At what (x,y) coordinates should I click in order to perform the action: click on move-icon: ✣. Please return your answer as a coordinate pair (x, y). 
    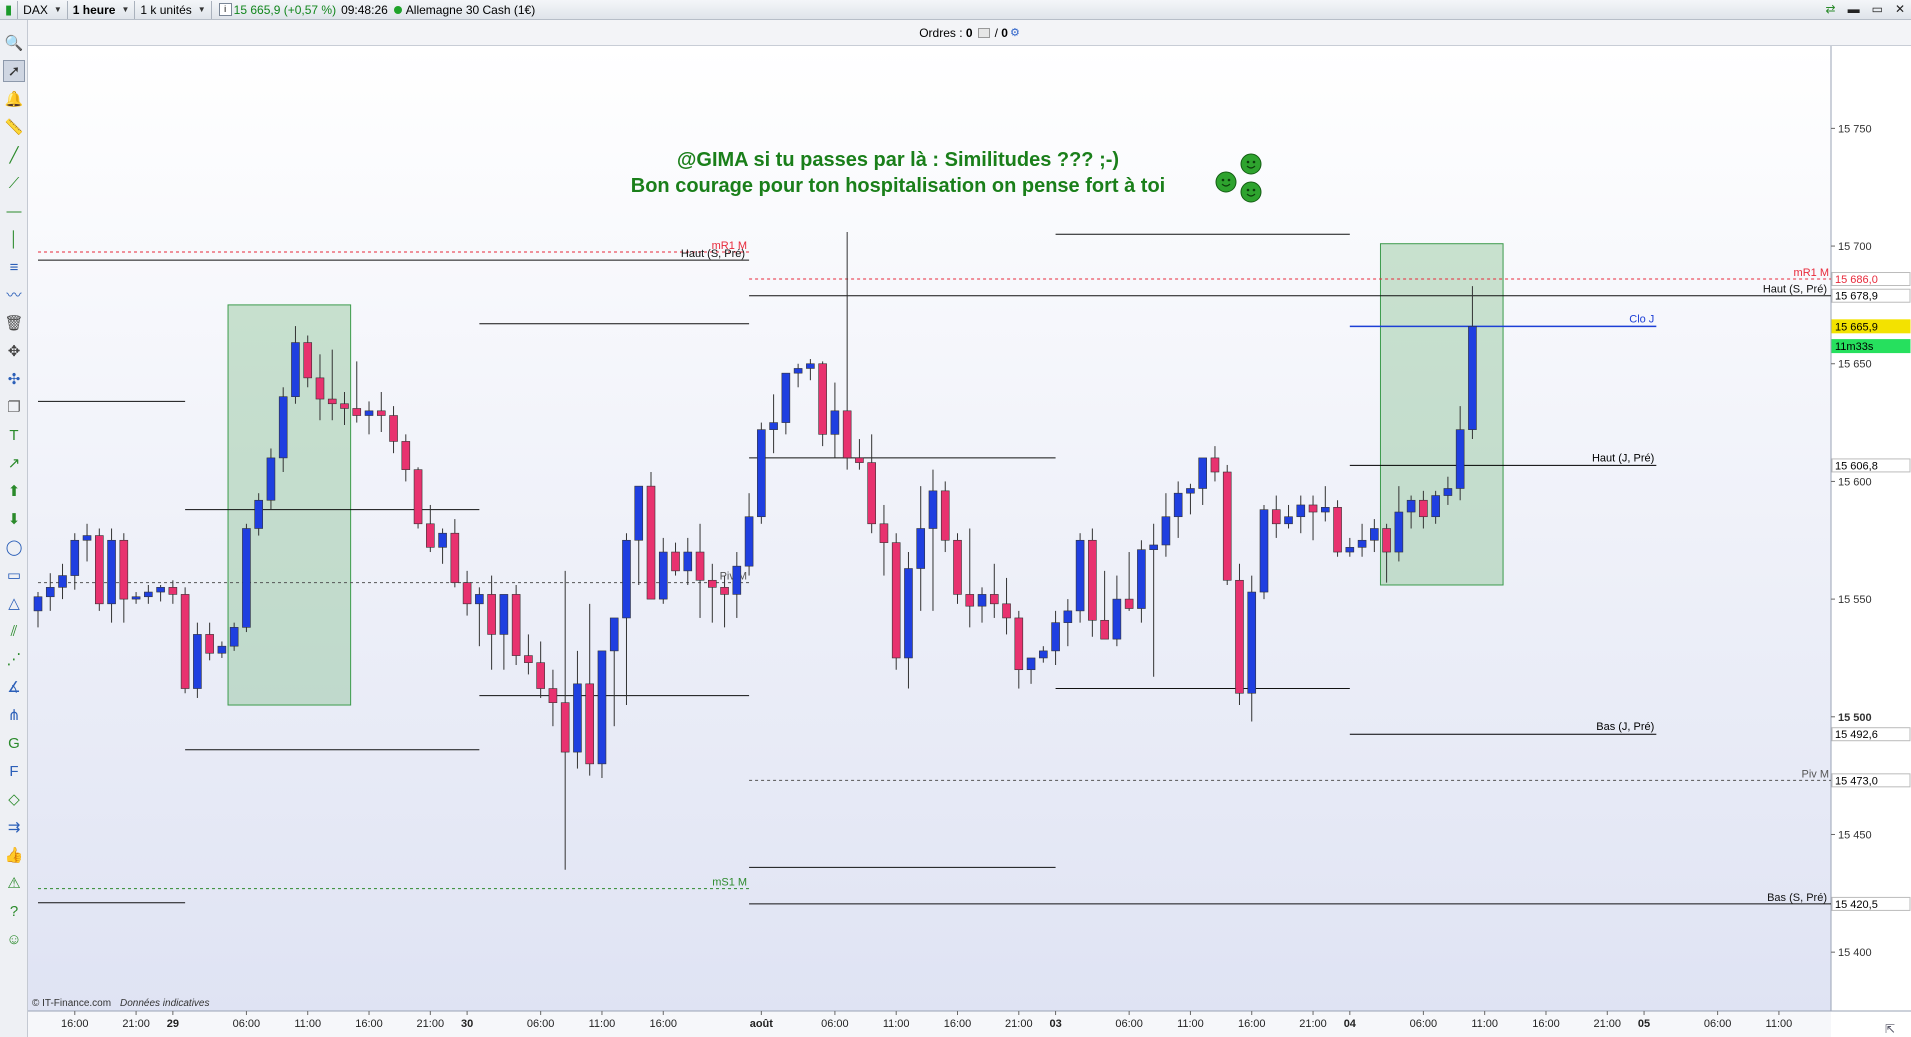
    Looking at the image, I should click on (14, 379).